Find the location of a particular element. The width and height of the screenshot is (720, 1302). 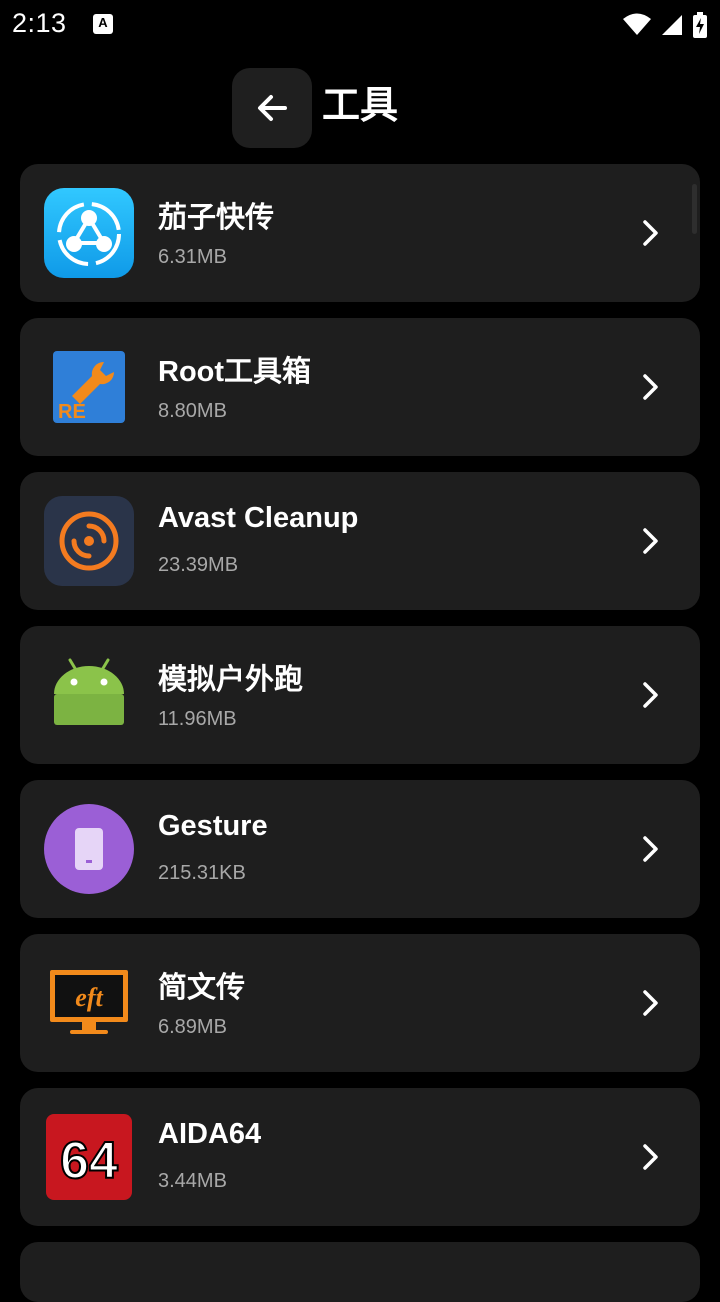

list-item-partial is located at coordinates (360, 1272).